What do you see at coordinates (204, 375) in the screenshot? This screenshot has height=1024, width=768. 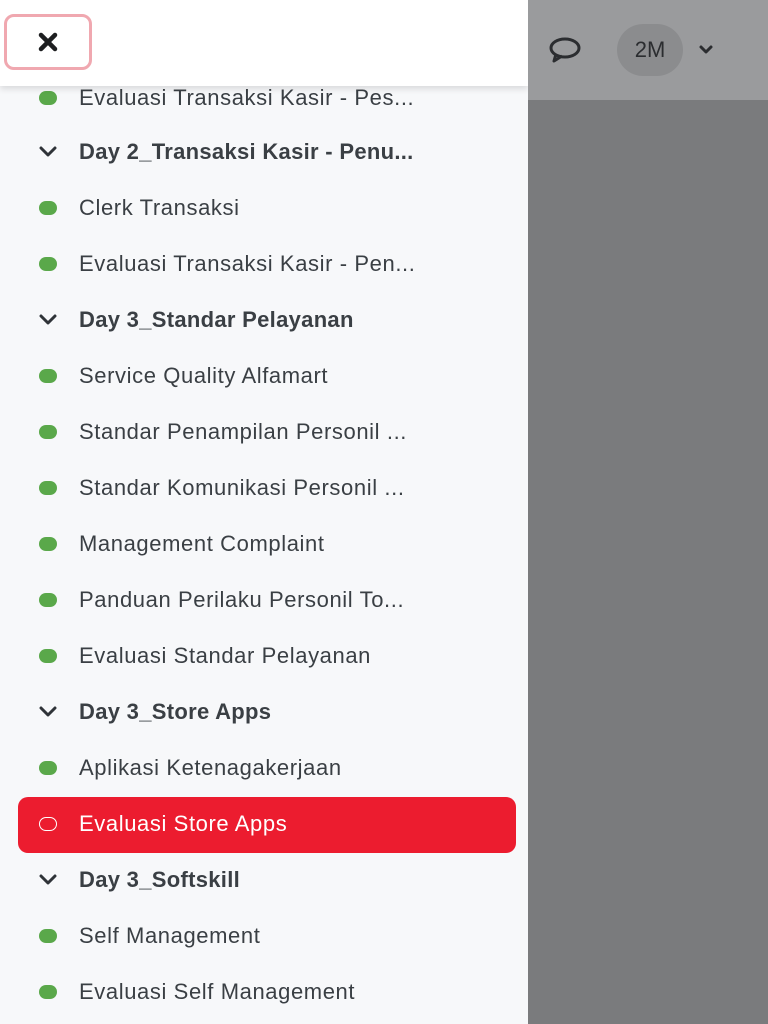 I see `lesson-title: Service Quality Alfamart` at bounding box center [204, 375].